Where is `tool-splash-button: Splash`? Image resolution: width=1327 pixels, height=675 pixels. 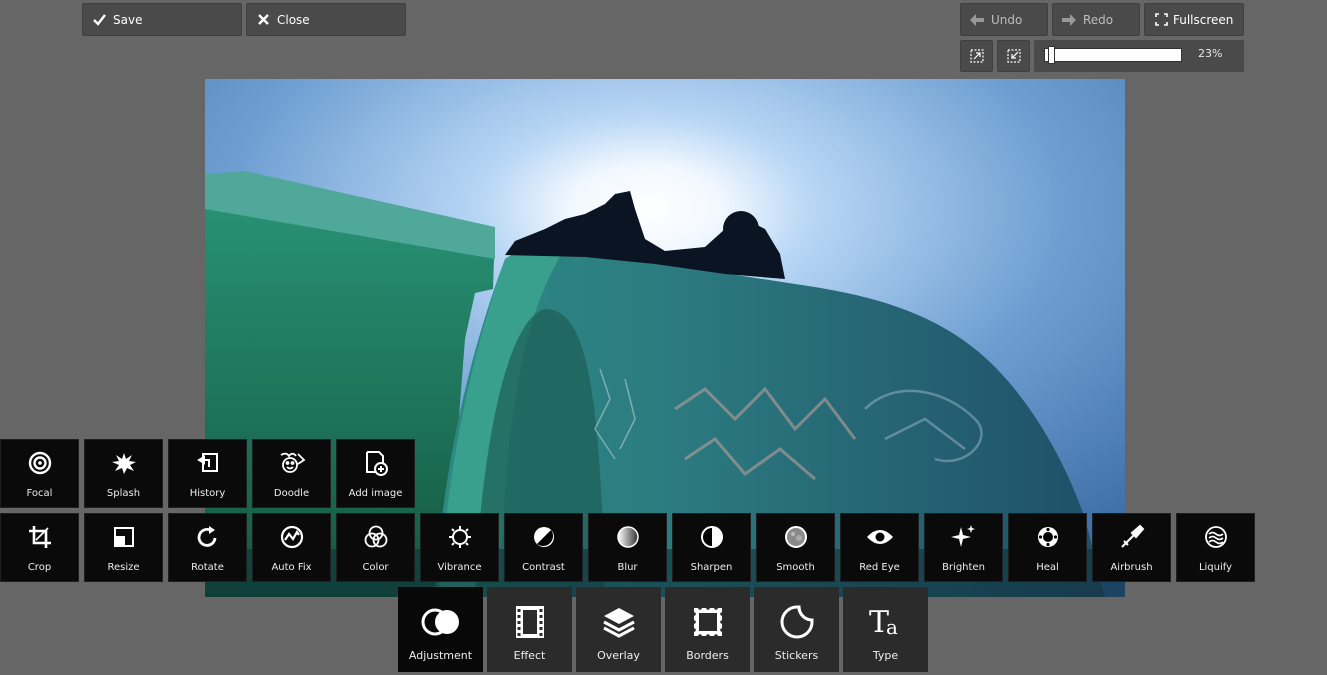
tool-splash-button: Splash is located at coordinates (123, 473).